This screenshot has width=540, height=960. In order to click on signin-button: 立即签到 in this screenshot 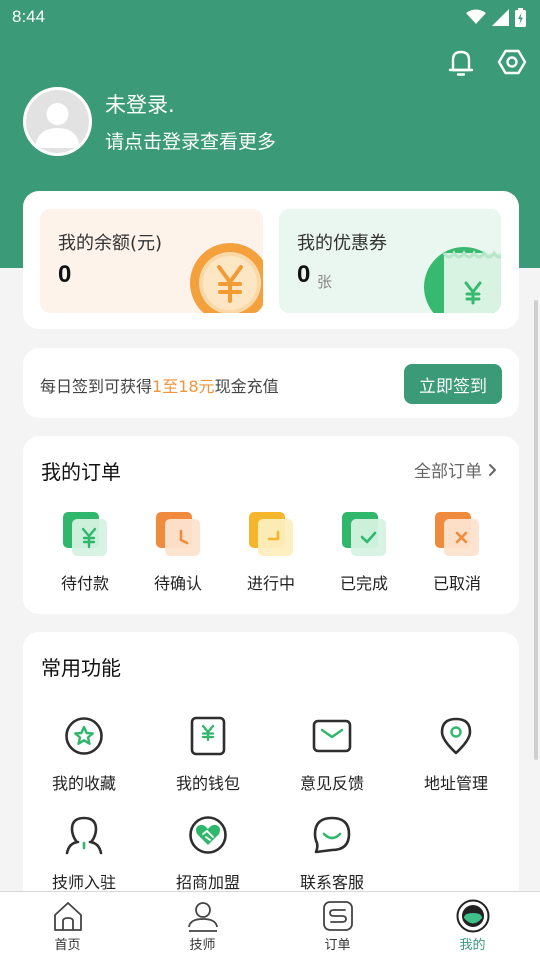, I will do `click(453, 384)`.